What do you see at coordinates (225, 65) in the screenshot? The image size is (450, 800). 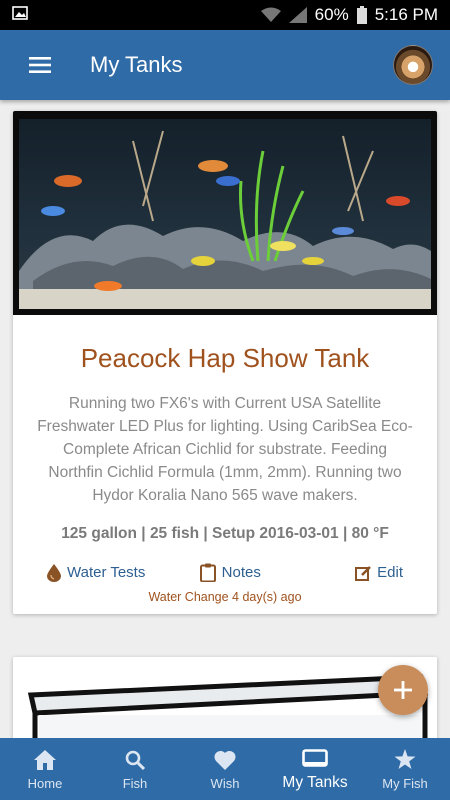 I see `app-bar: My Tanks` at bounding box center [225, 65].